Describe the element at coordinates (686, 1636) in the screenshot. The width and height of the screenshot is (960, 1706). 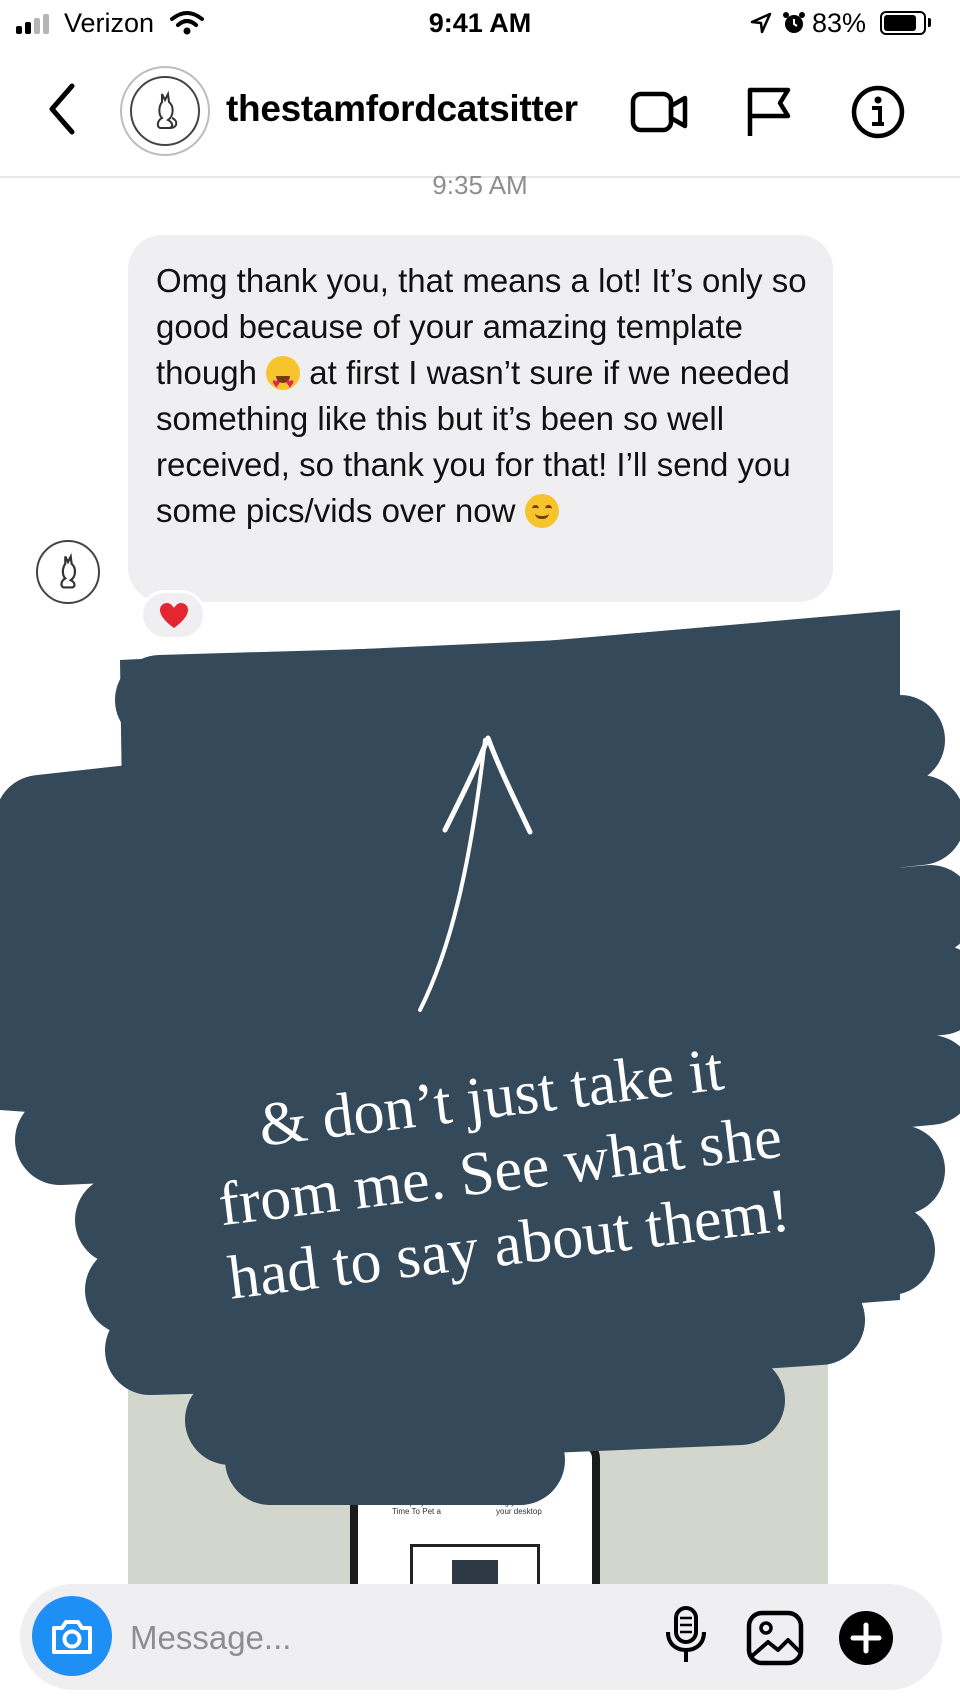
I see `microphone-icon` at that location.